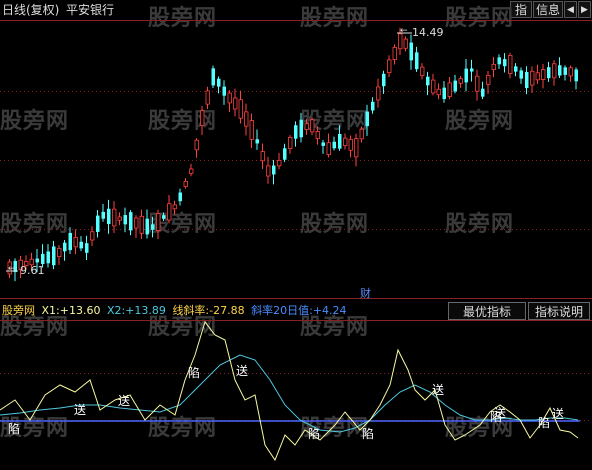 The height and width of the screenshot is (470, 592). Describe the element at coordinates (227, 310) in the screenshot. I see `slope-value: -27.88` at that location.